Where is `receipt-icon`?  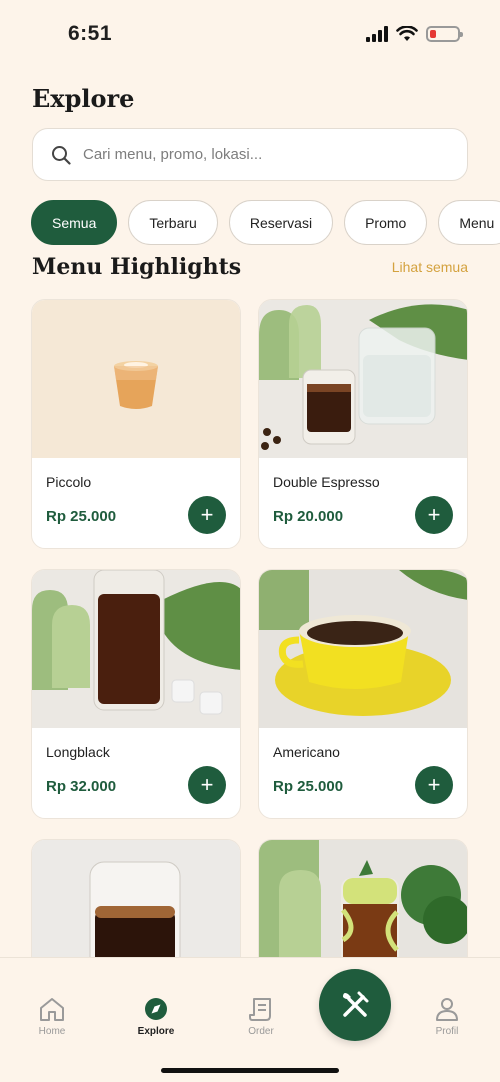
receipt-icon is located at coordinates (260, 1009).